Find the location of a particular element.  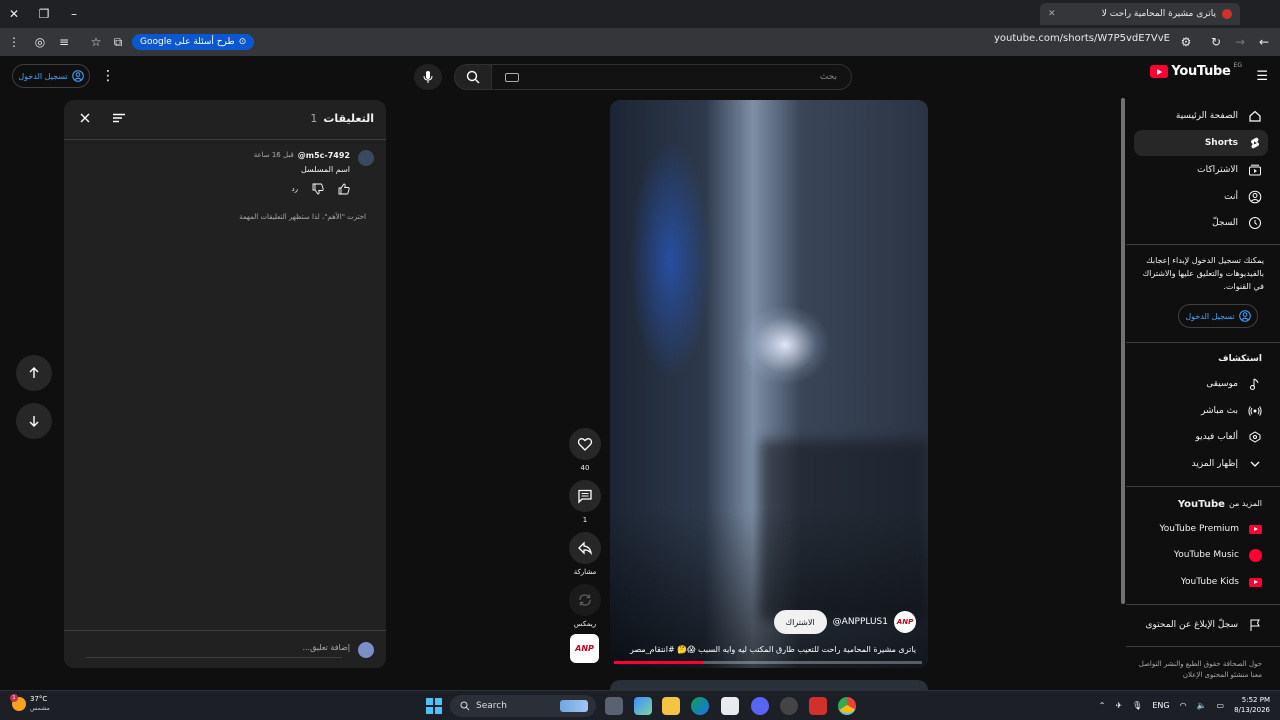

keyboard-icon is located at coordinates (512, 77).